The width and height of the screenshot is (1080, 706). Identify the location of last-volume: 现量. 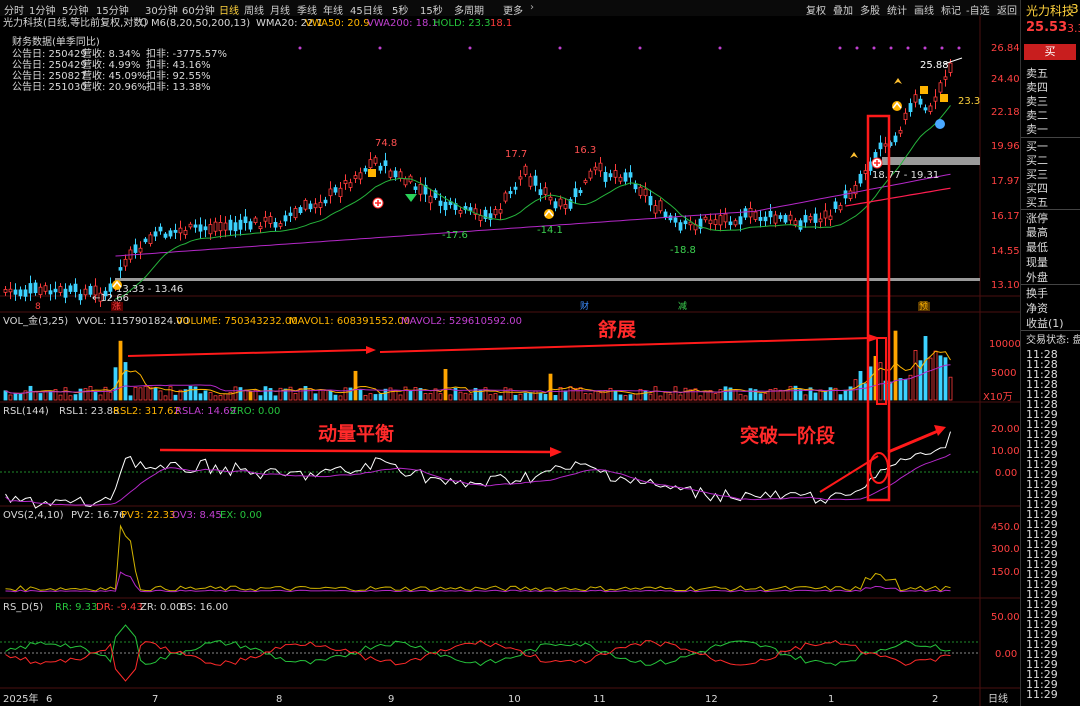
(1037, 262).